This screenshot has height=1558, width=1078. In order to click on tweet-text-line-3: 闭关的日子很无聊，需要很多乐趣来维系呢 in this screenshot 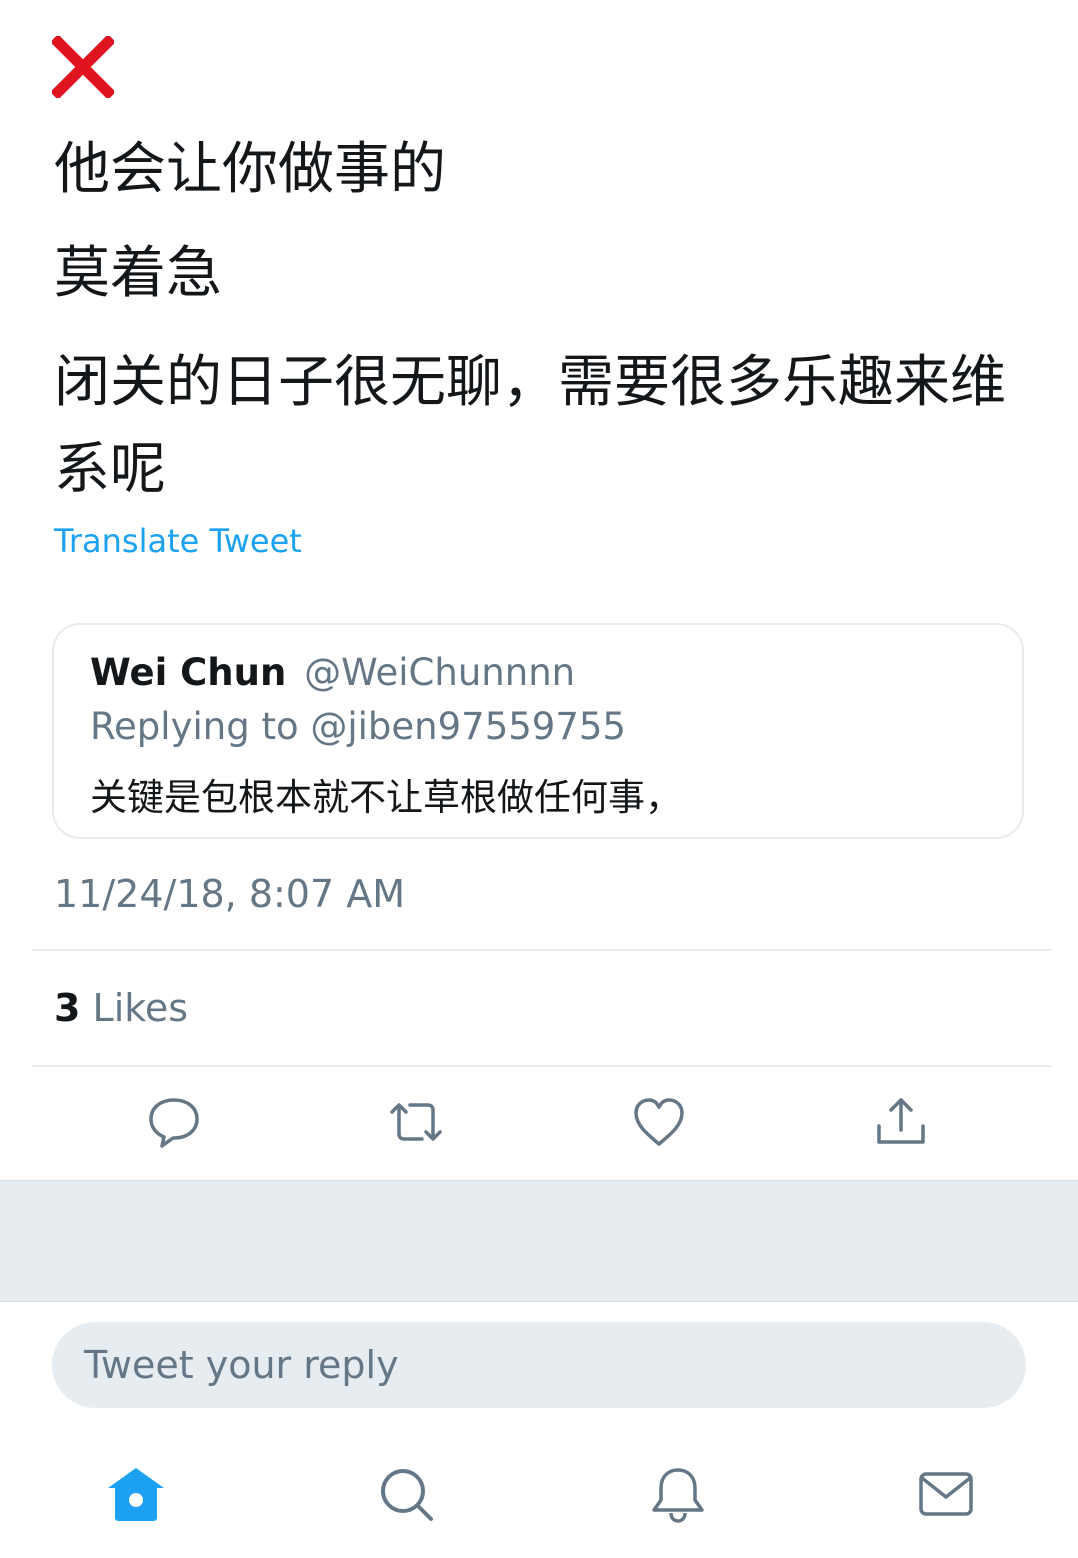, I will do `click(530, 426)`.